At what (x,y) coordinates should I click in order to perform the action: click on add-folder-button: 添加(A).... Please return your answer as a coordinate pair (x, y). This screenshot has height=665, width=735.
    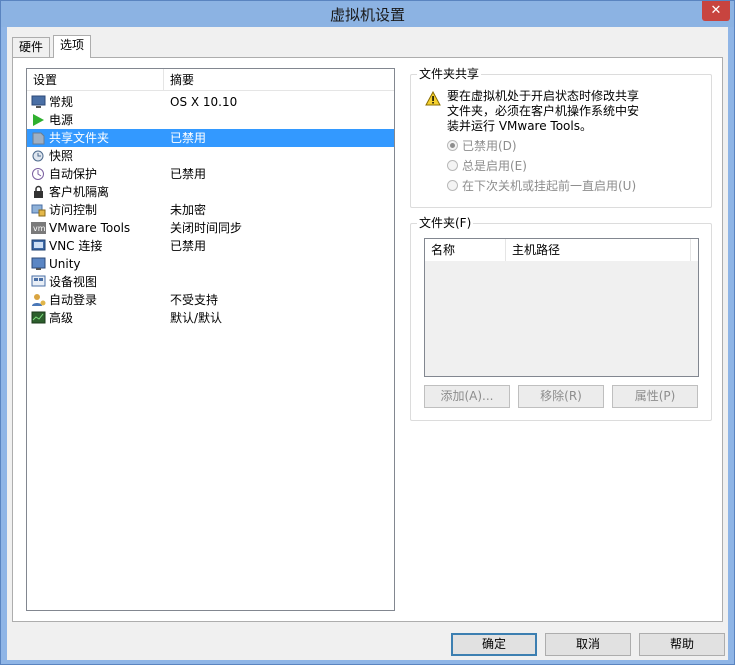
    Looking at the image, I should click on (467, 396).